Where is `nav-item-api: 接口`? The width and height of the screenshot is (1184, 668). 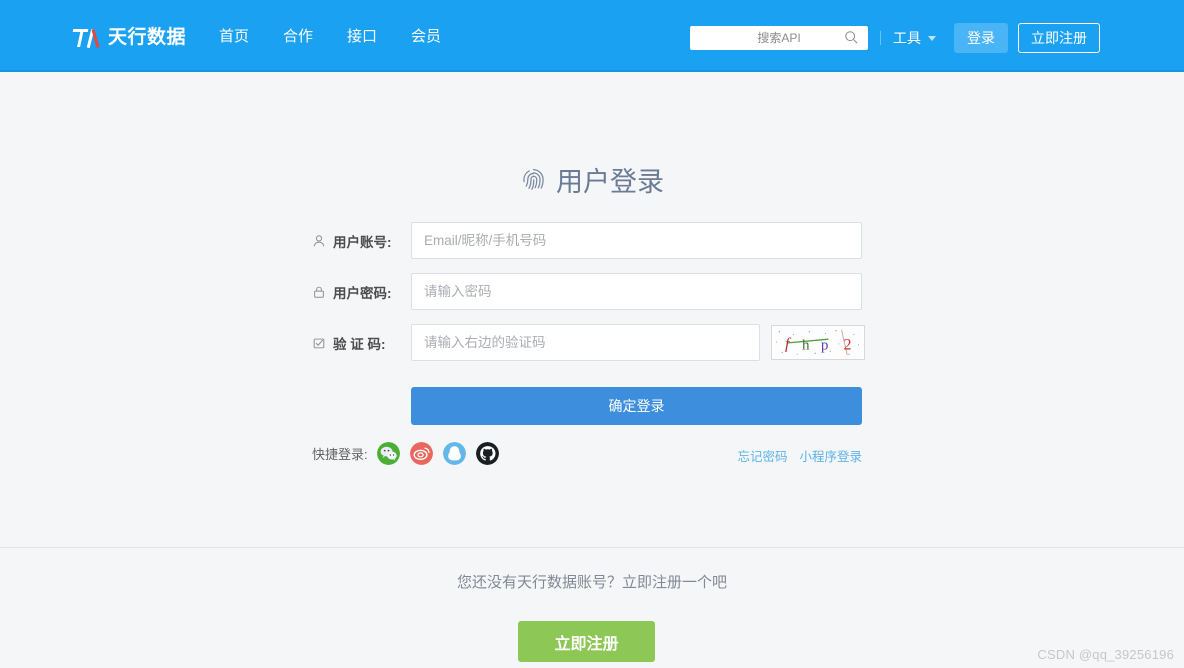
nav-item-api: 接口 is located at coordinates (362, 37).